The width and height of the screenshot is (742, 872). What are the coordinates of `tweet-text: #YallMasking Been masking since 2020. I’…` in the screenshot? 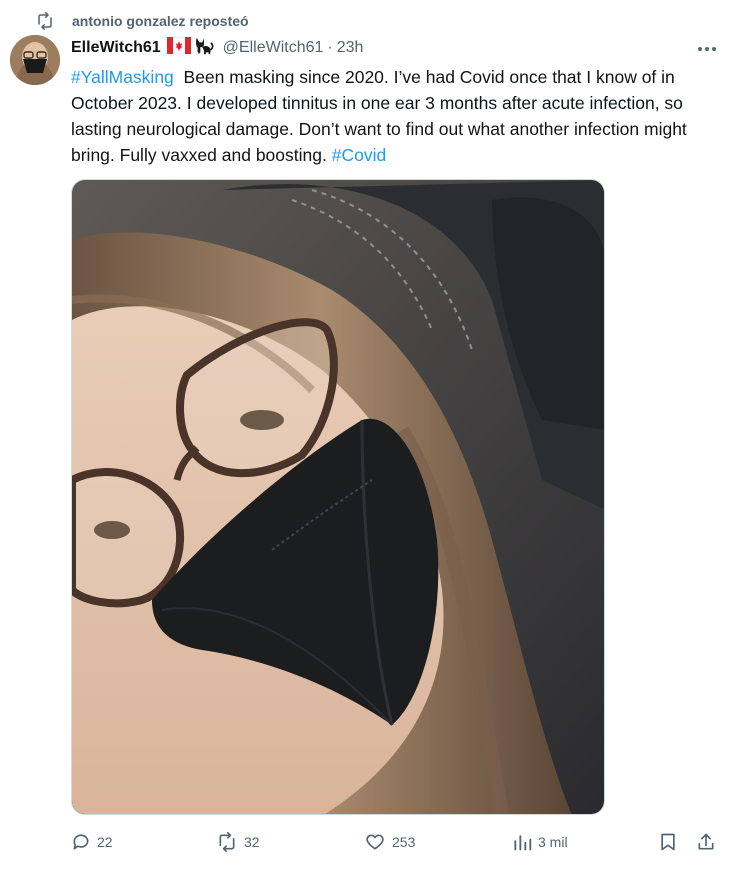 It's located at (401, 116).